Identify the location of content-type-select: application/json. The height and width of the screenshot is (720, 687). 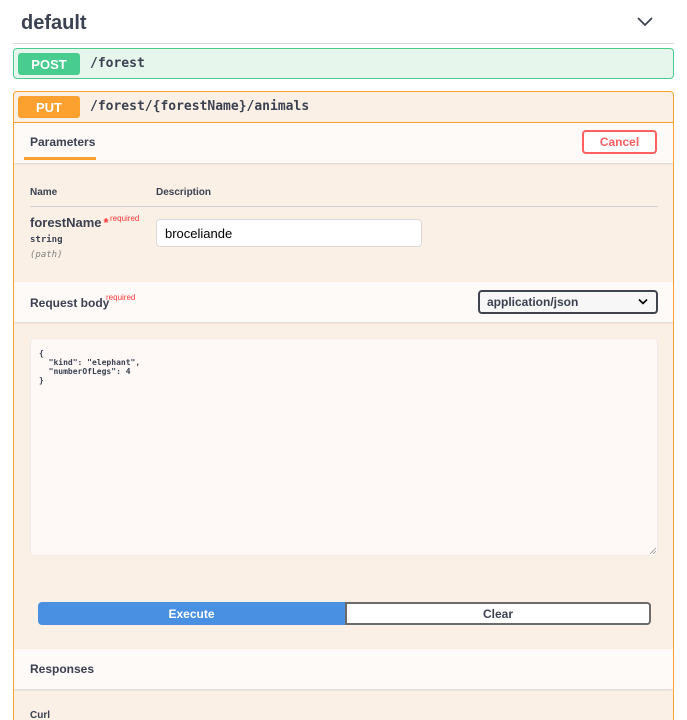
(568, 302).